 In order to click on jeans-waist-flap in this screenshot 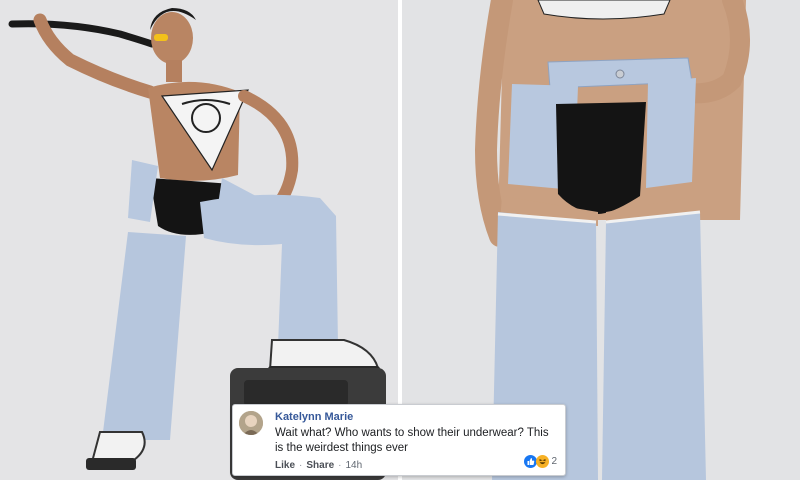, I will do `click(143, 191)`.